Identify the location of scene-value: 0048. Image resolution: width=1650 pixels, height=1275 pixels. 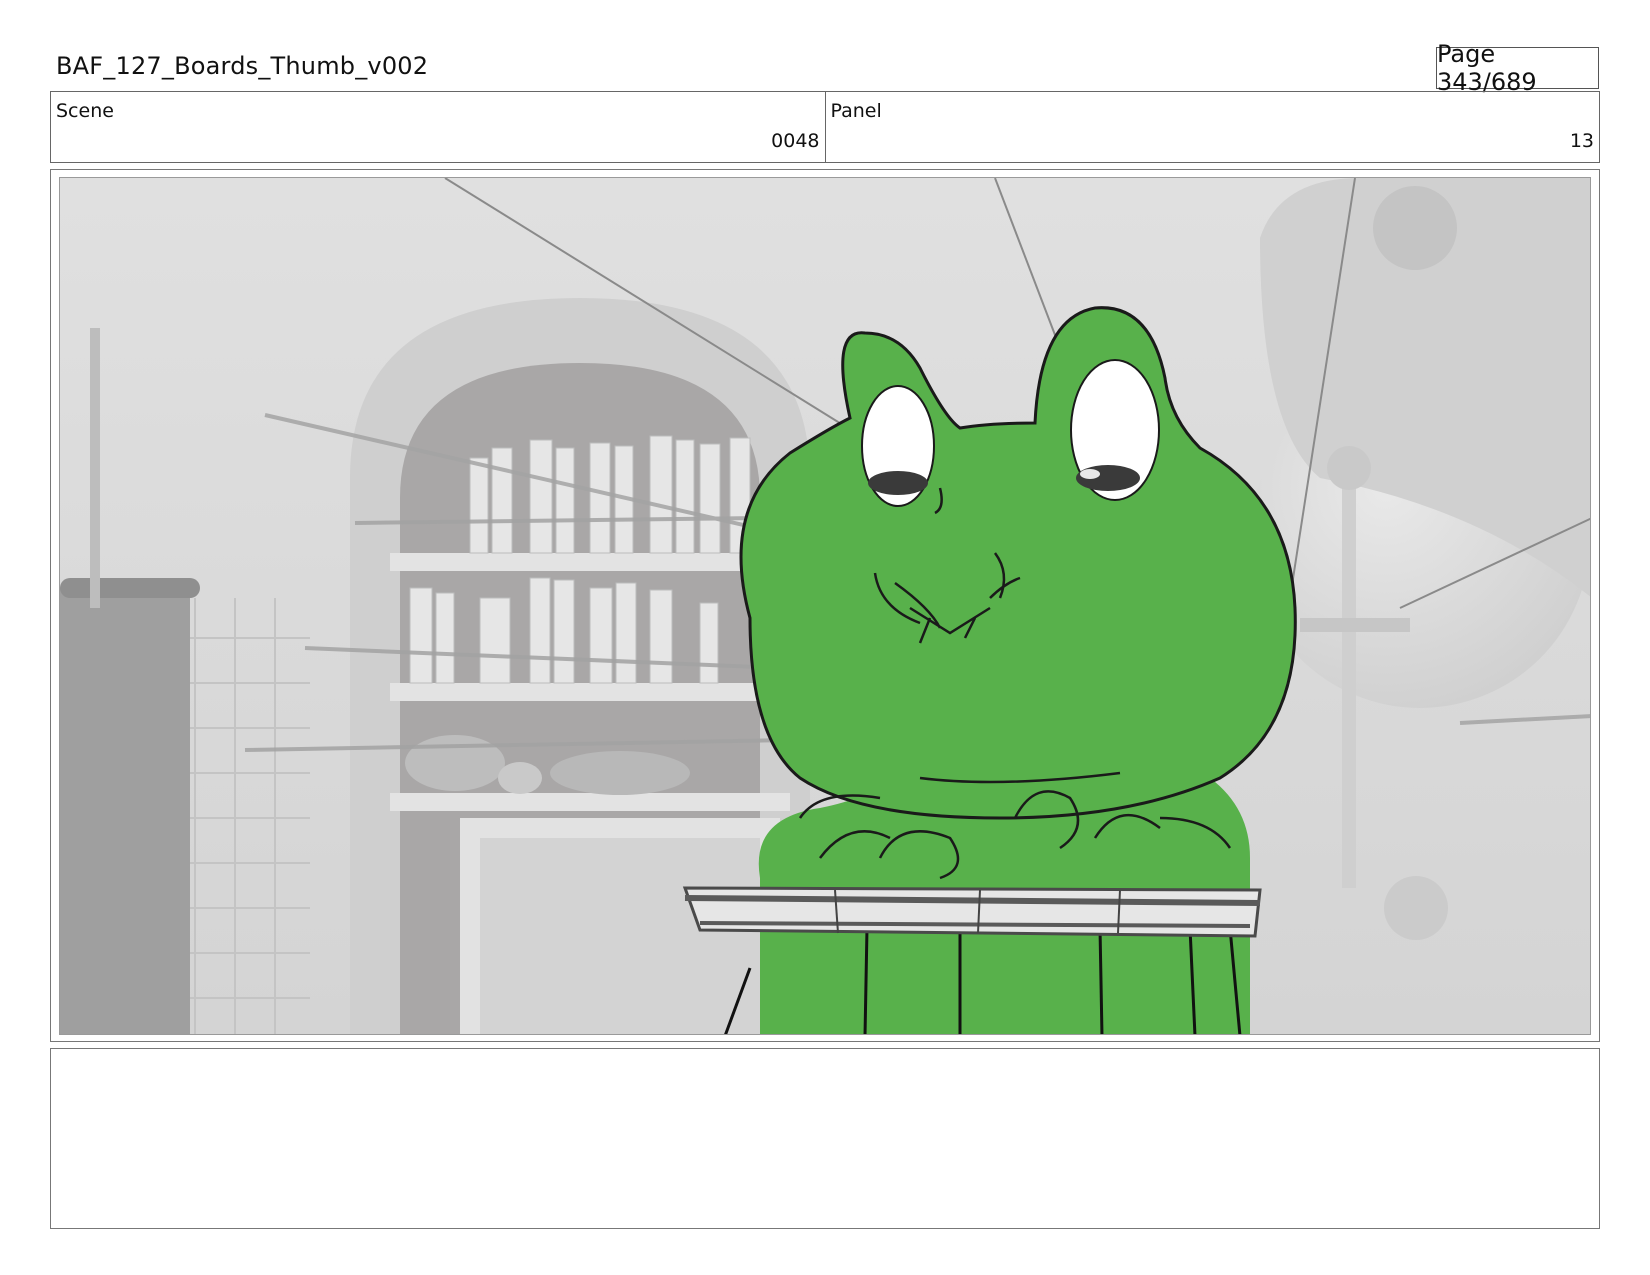
(795, 141).